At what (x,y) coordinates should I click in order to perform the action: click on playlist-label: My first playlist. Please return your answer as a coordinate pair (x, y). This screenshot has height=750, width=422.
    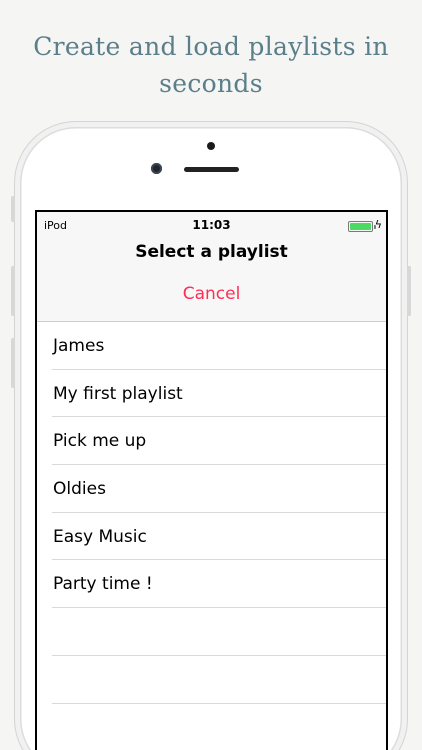
    Looking at the image, I should click on (118, 393).